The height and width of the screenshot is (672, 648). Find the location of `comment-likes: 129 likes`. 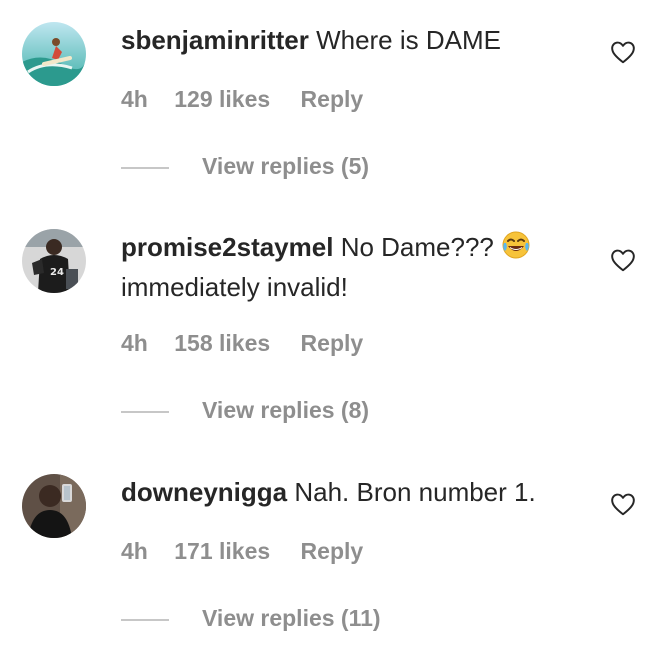

comment-likes: 129 likes is located at coordinates (222, 99).